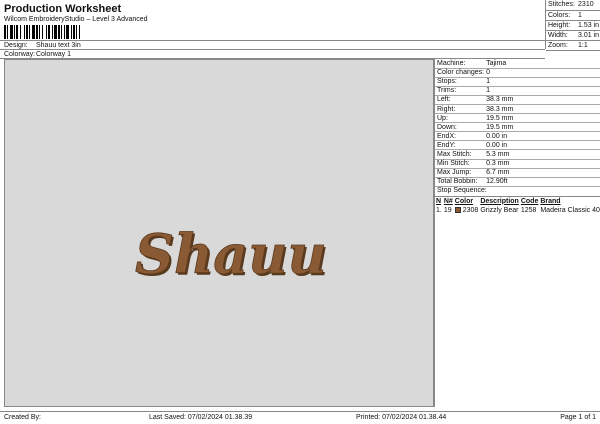 This screenshot has height=424, width=600. I want to click on machine-info-row: Trims: 1, so click(517, 91).